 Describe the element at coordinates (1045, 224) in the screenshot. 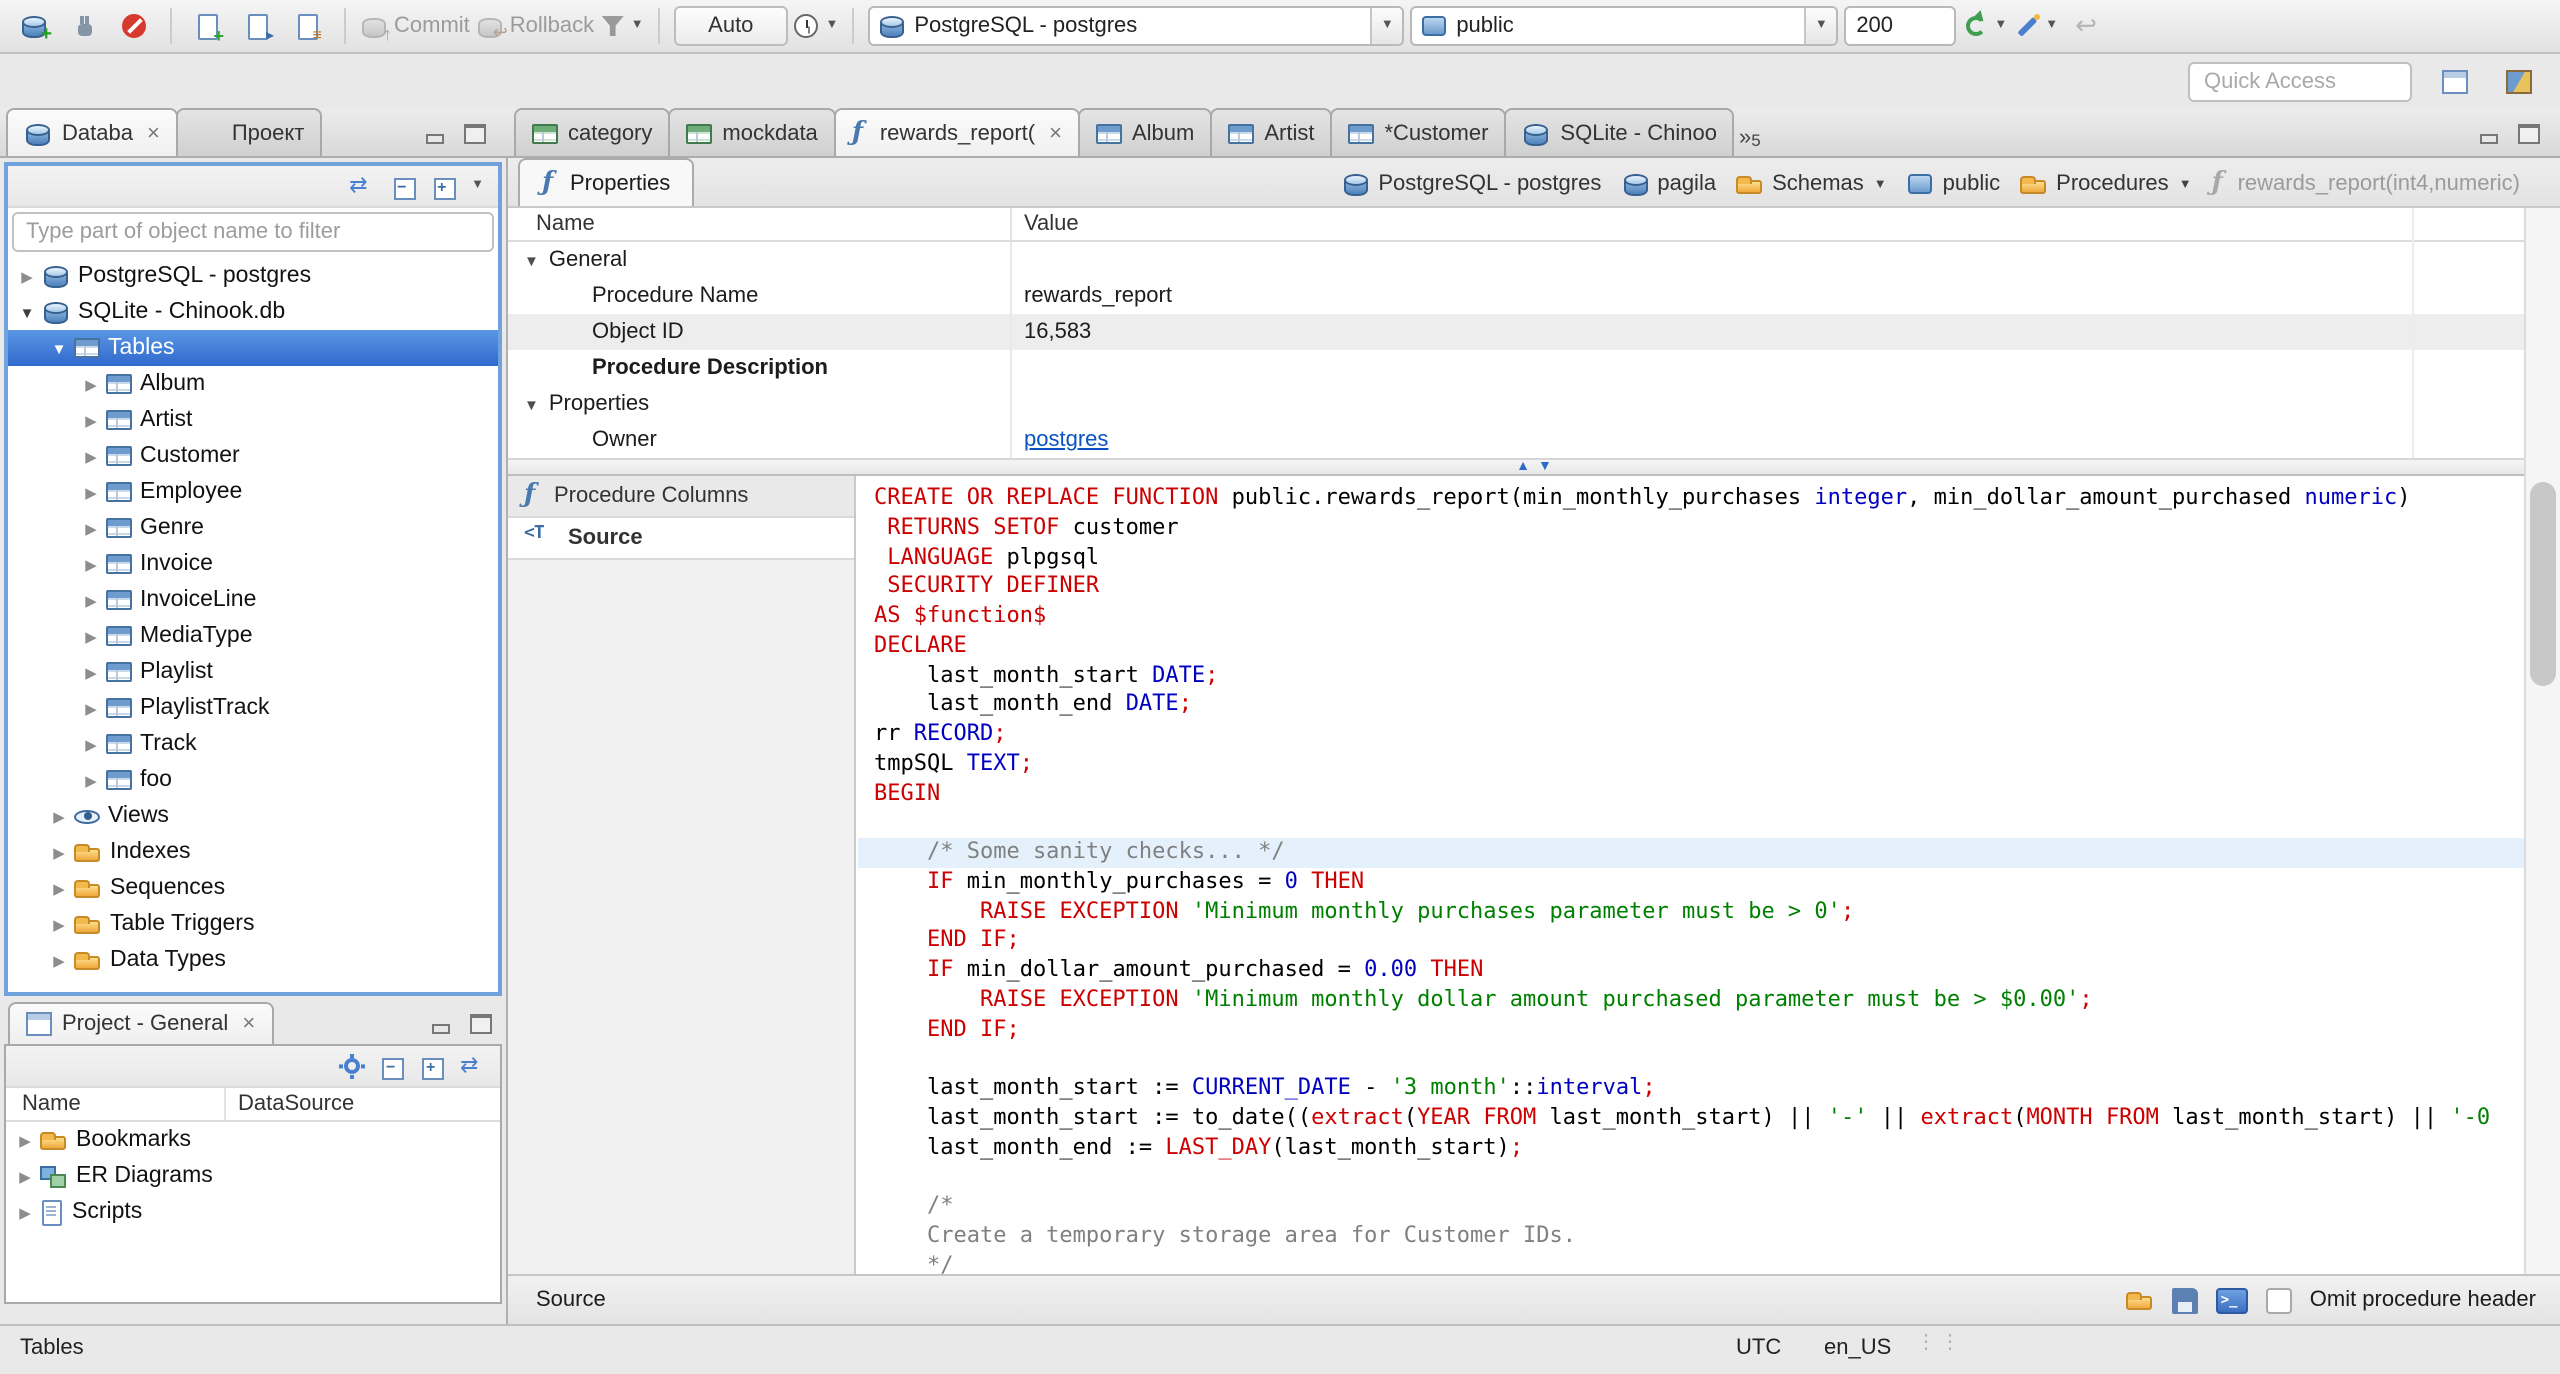

I see `column-header-value: Value` at that location.